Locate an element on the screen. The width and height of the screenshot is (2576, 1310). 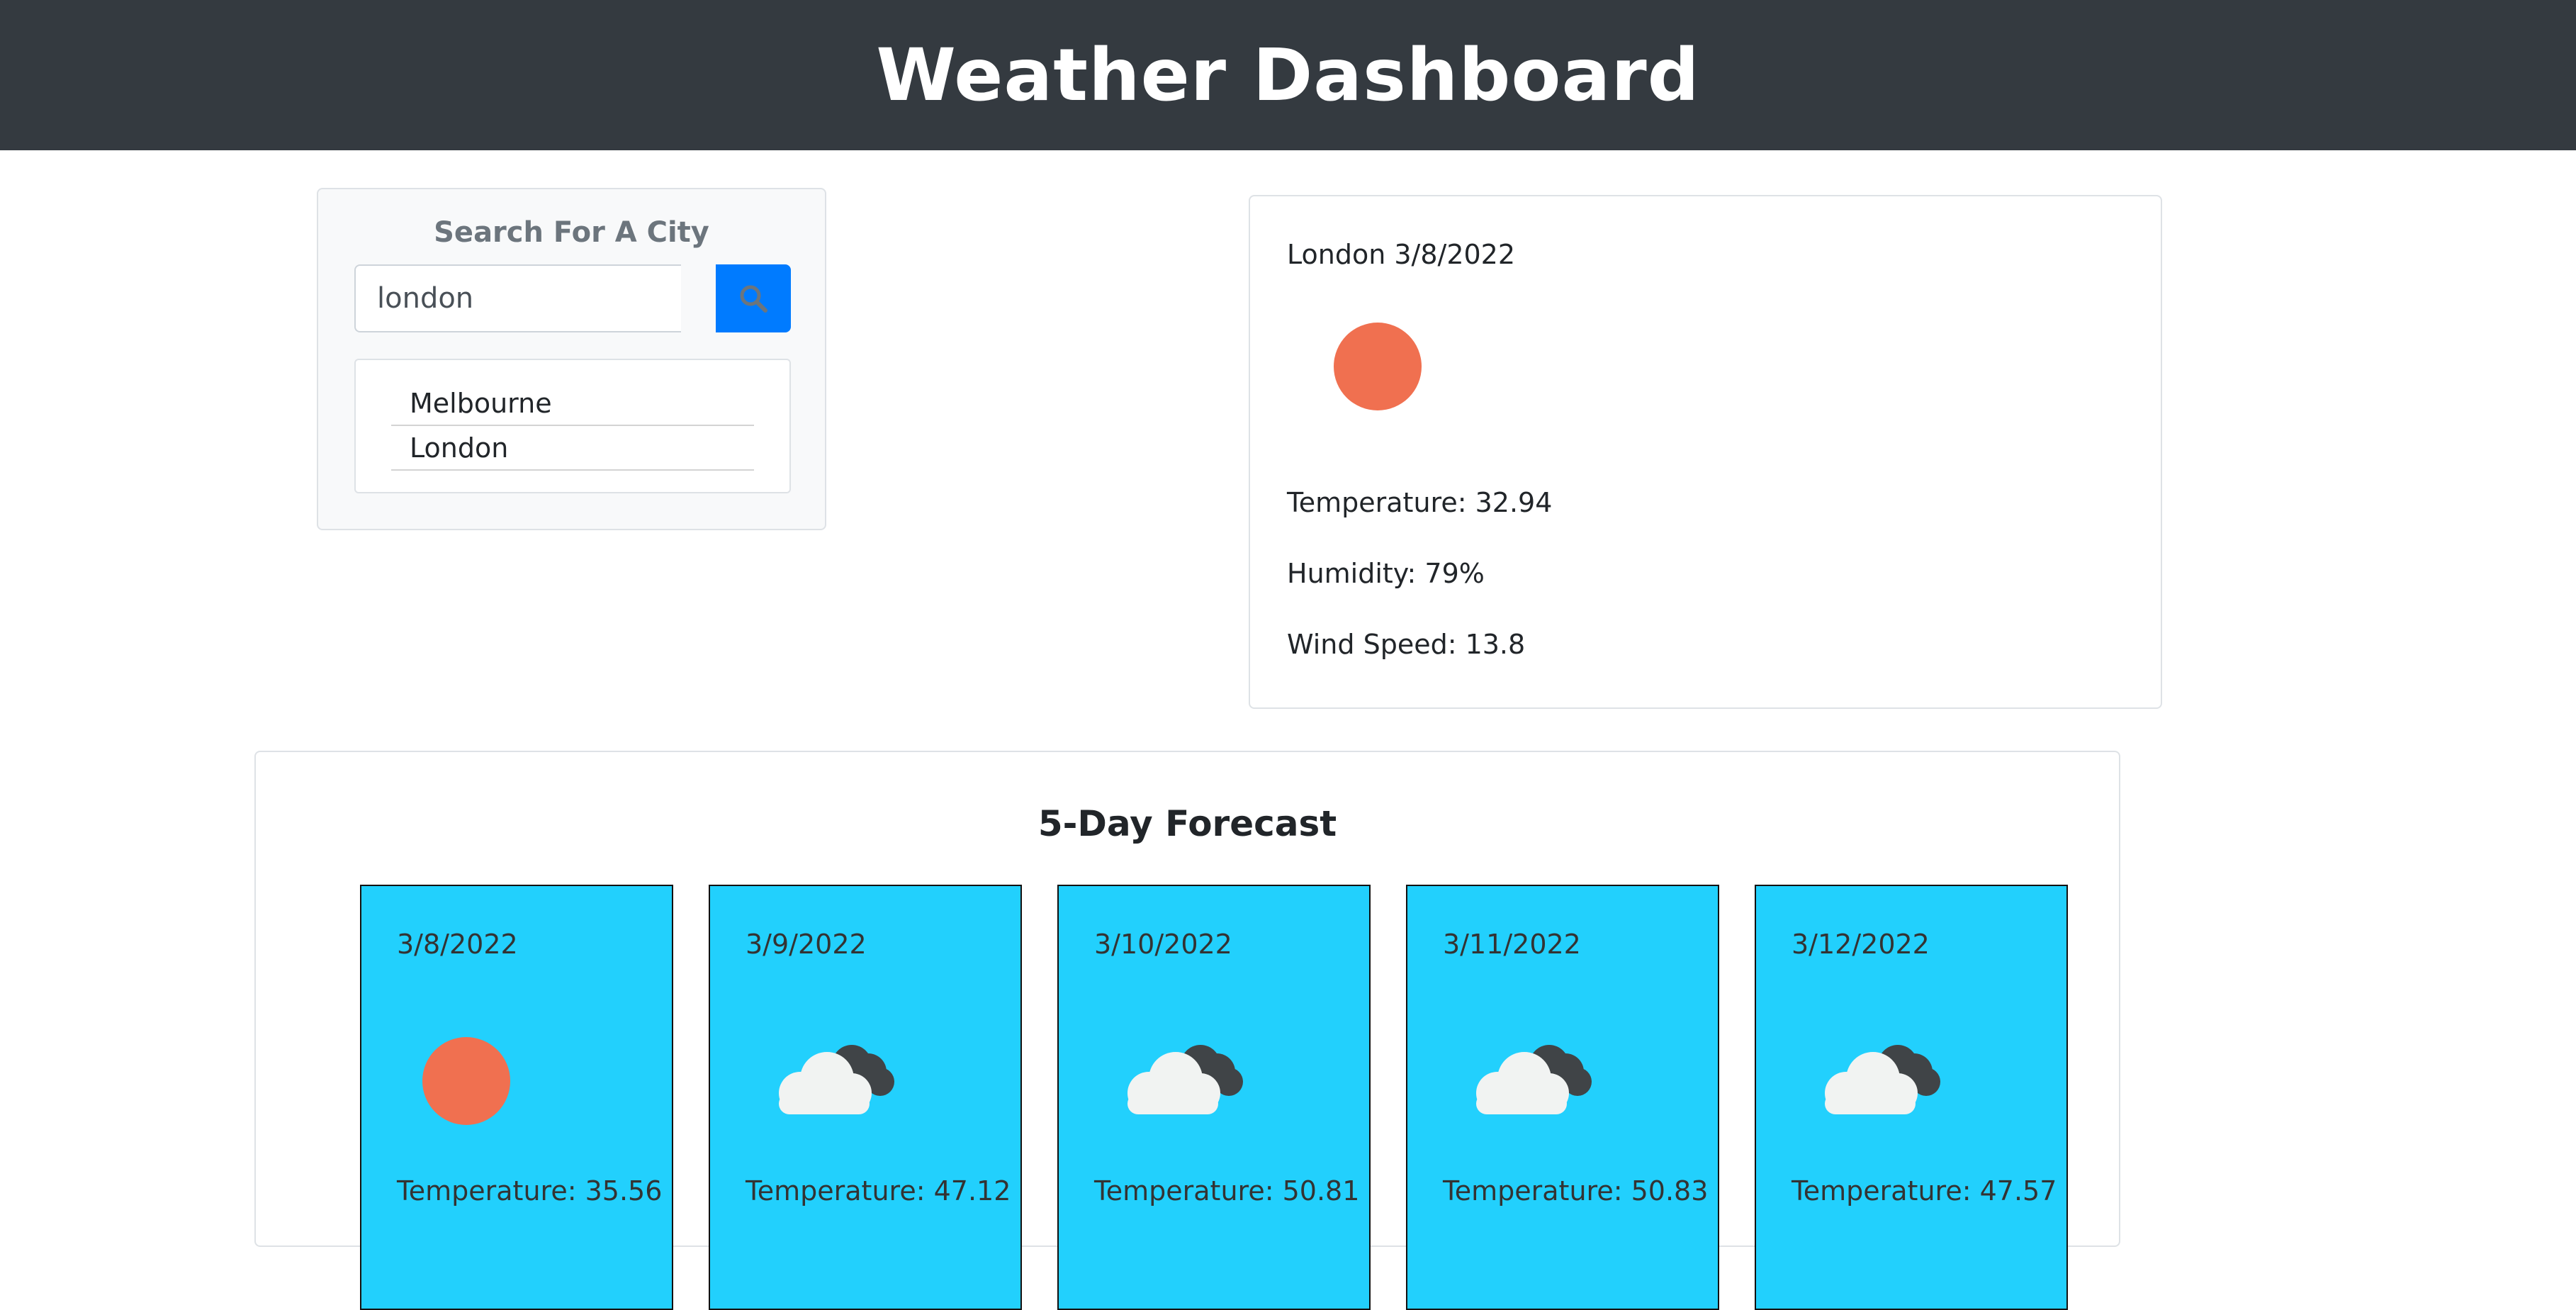
forecast-date: 3/12/2022 is located at coordinates (1861, 944).